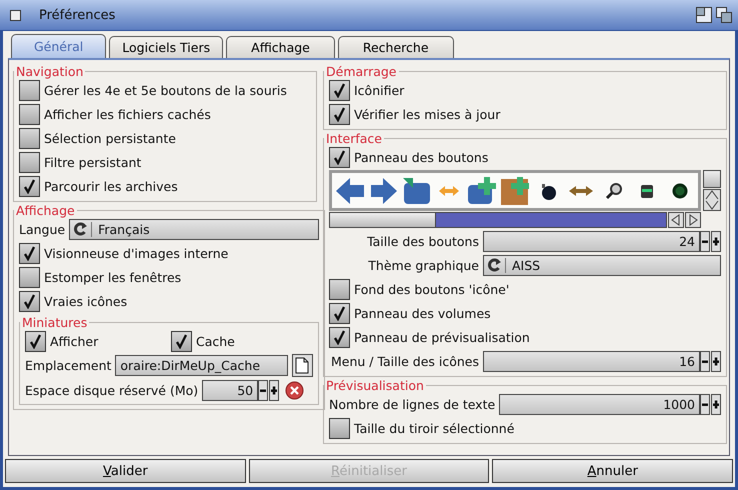  What do you see at coordinates (294, 390) in the screenshot?
I see `clear-icon` at bounding box center [294, 390].